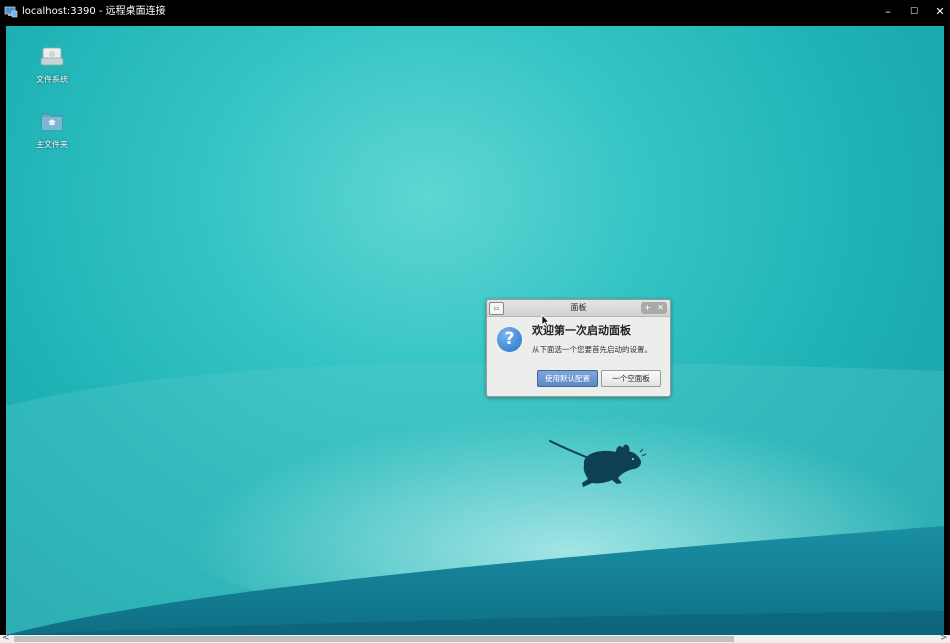 The width and height of the screenshot is (950, 643). Describe the element at coordinates (578, 308) in the screenshot. I see `dialog-titlebar: ▭ 面板 + ✕` at that location.